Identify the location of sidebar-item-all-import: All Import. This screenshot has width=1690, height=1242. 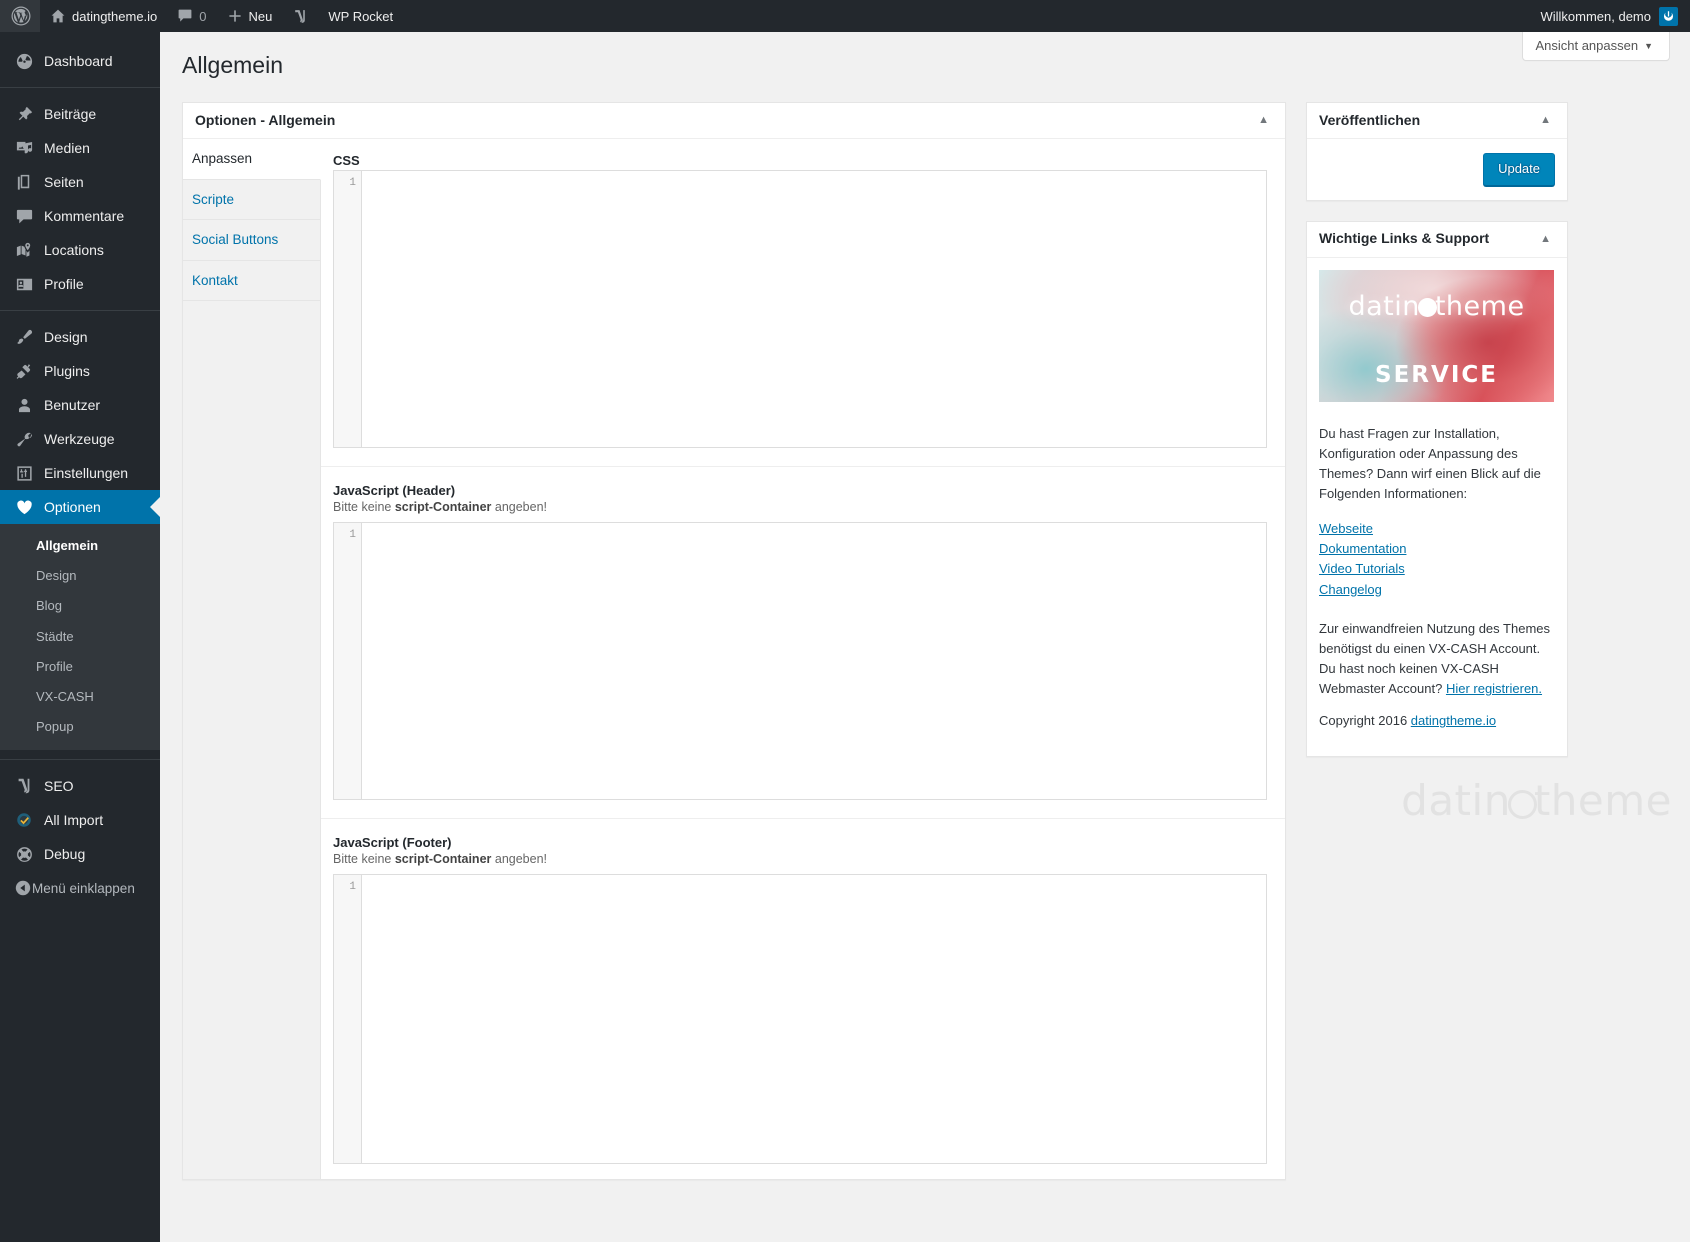
(80, 820).